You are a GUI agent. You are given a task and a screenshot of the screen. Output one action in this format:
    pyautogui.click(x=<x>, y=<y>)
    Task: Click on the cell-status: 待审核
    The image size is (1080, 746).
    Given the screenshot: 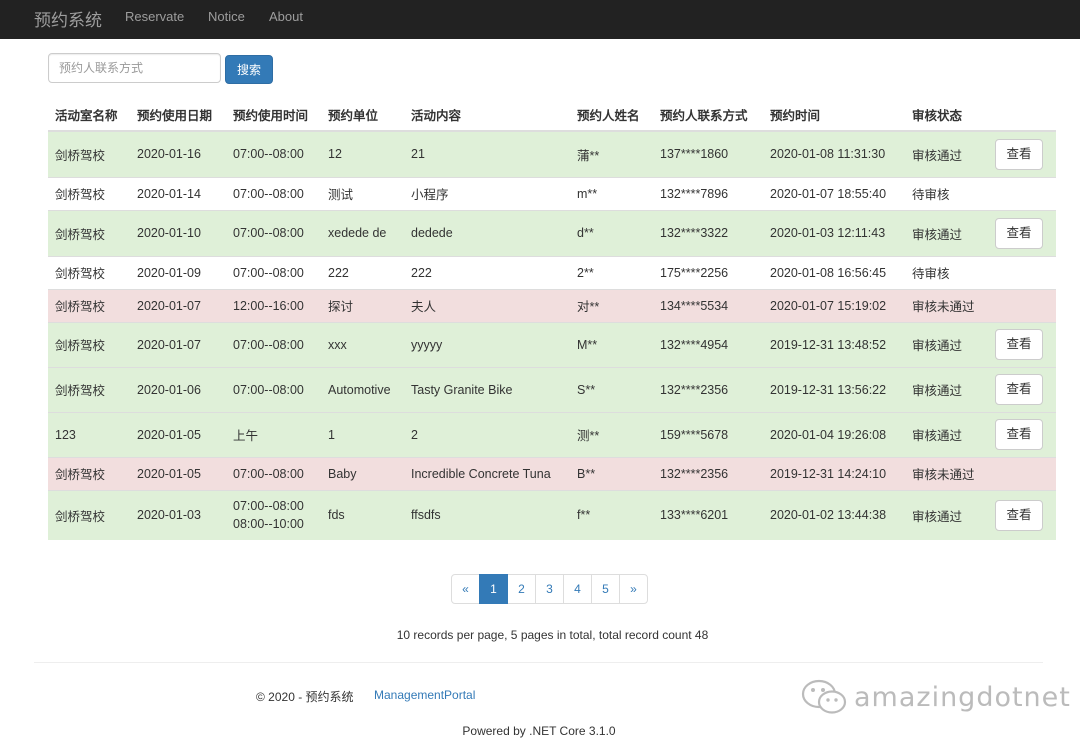 What is the action you would take?
    pyautogui.click(x=946, y=272)
    